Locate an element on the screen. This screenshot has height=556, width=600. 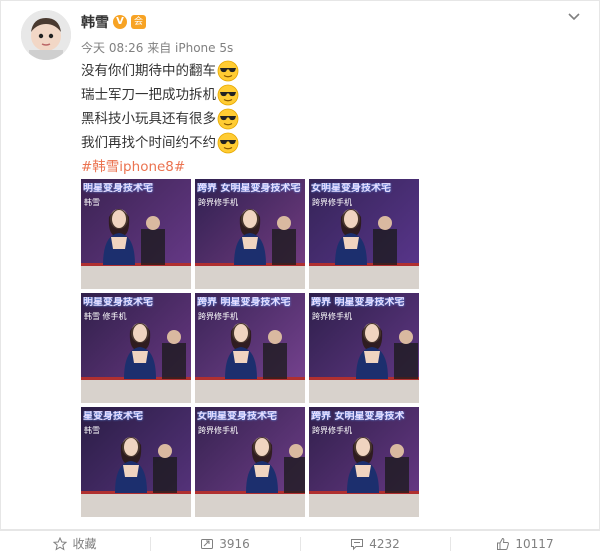
repost-button: 3916 is located at coordinates (225, 543).